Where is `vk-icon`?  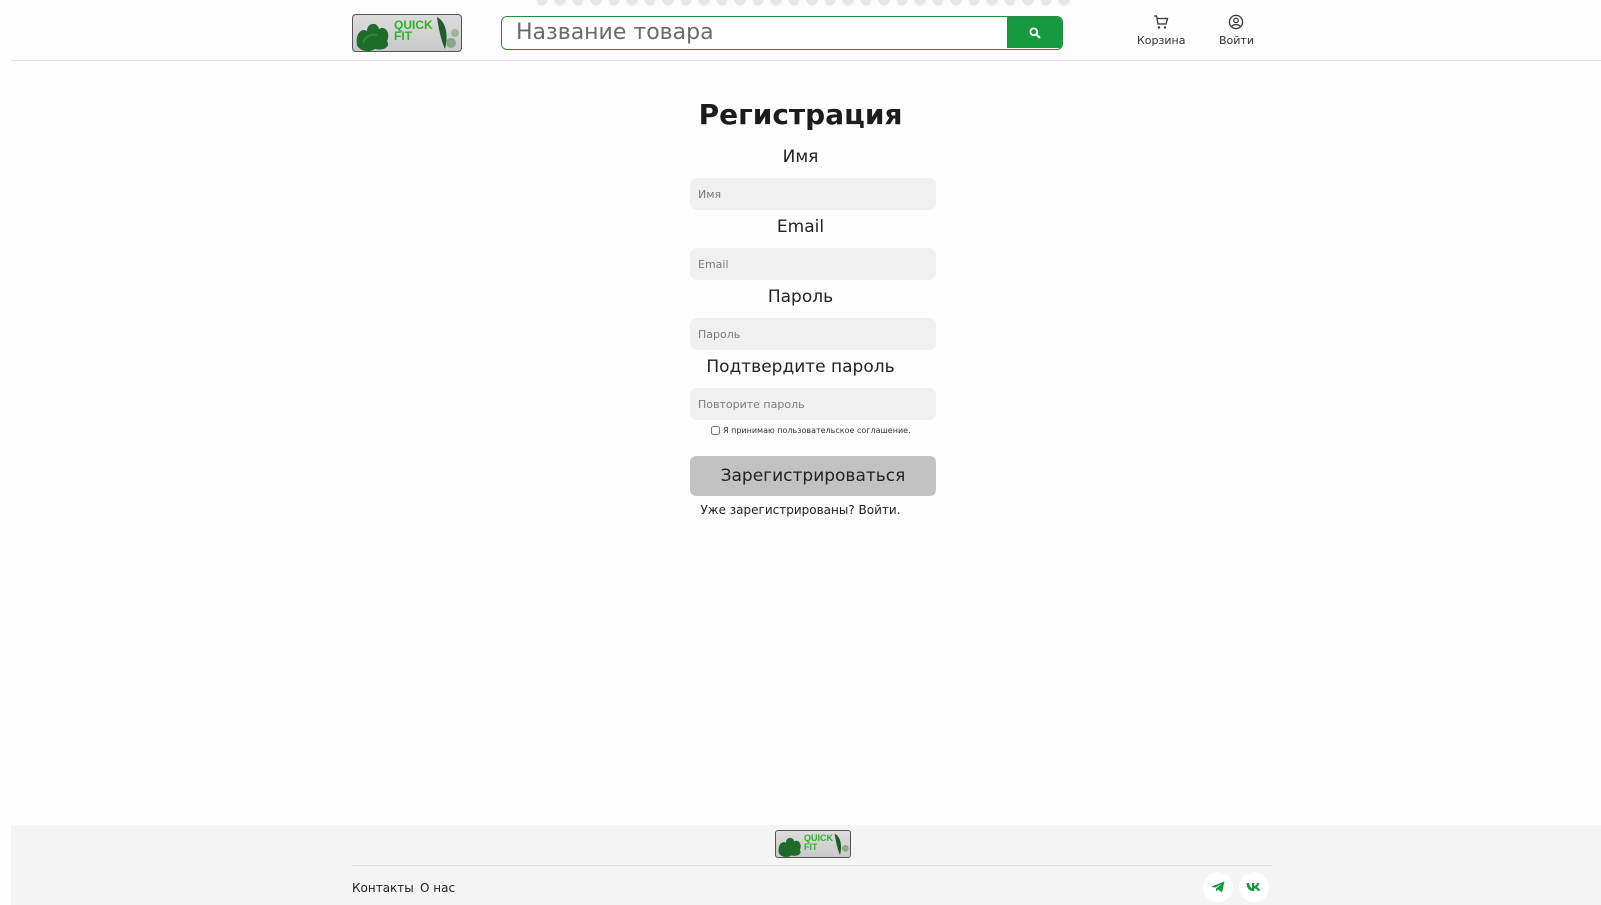
vk-icon is located at coordinates (1253, 887).